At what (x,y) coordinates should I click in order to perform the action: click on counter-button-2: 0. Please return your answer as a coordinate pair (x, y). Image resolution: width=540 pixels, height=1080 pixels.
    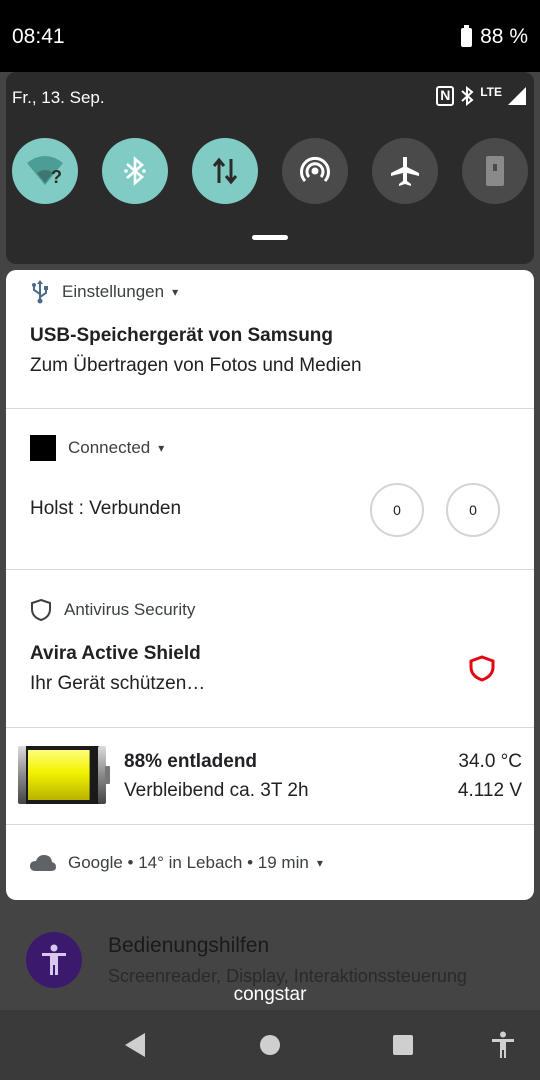
    Looking at the image, I should click on (473, 510).